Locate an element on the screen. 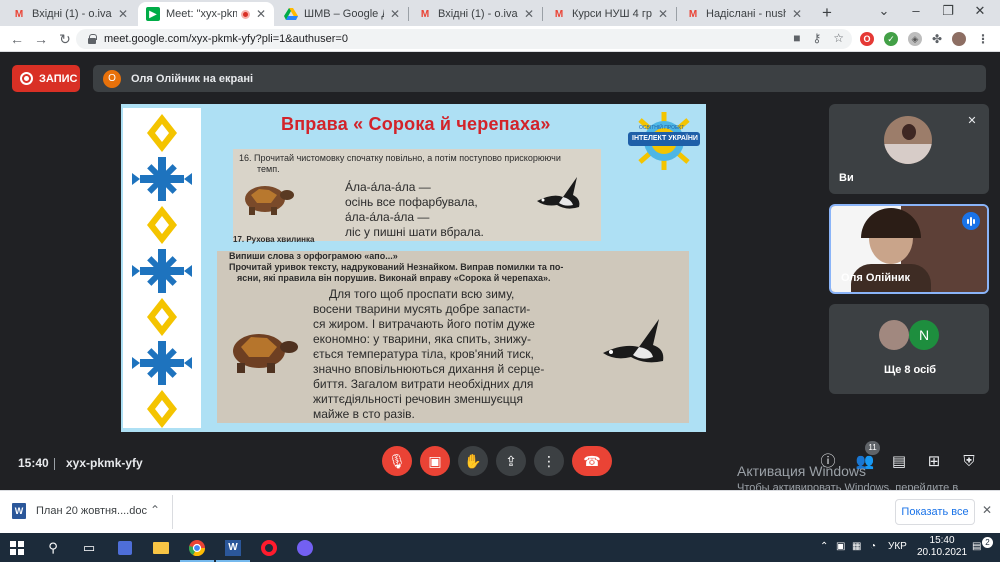 The width and height of the screenshot is (1000, 562). tab-nush-course: M Курси НУШ 4 група - ✕ is located at coordinates (610, 14).